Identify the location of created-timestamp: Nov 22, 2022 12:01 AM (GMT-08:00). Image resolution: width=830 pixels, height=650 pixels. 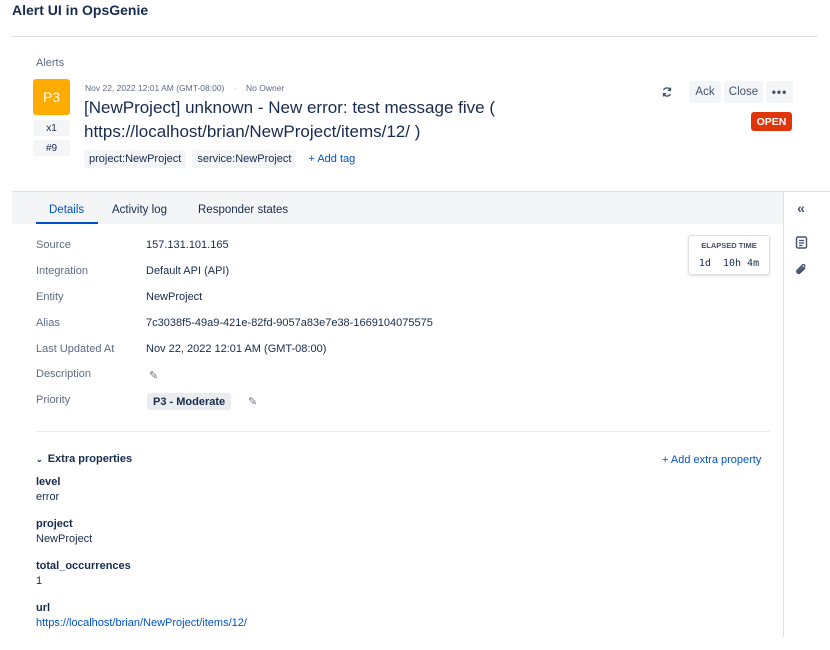
(155, 88).